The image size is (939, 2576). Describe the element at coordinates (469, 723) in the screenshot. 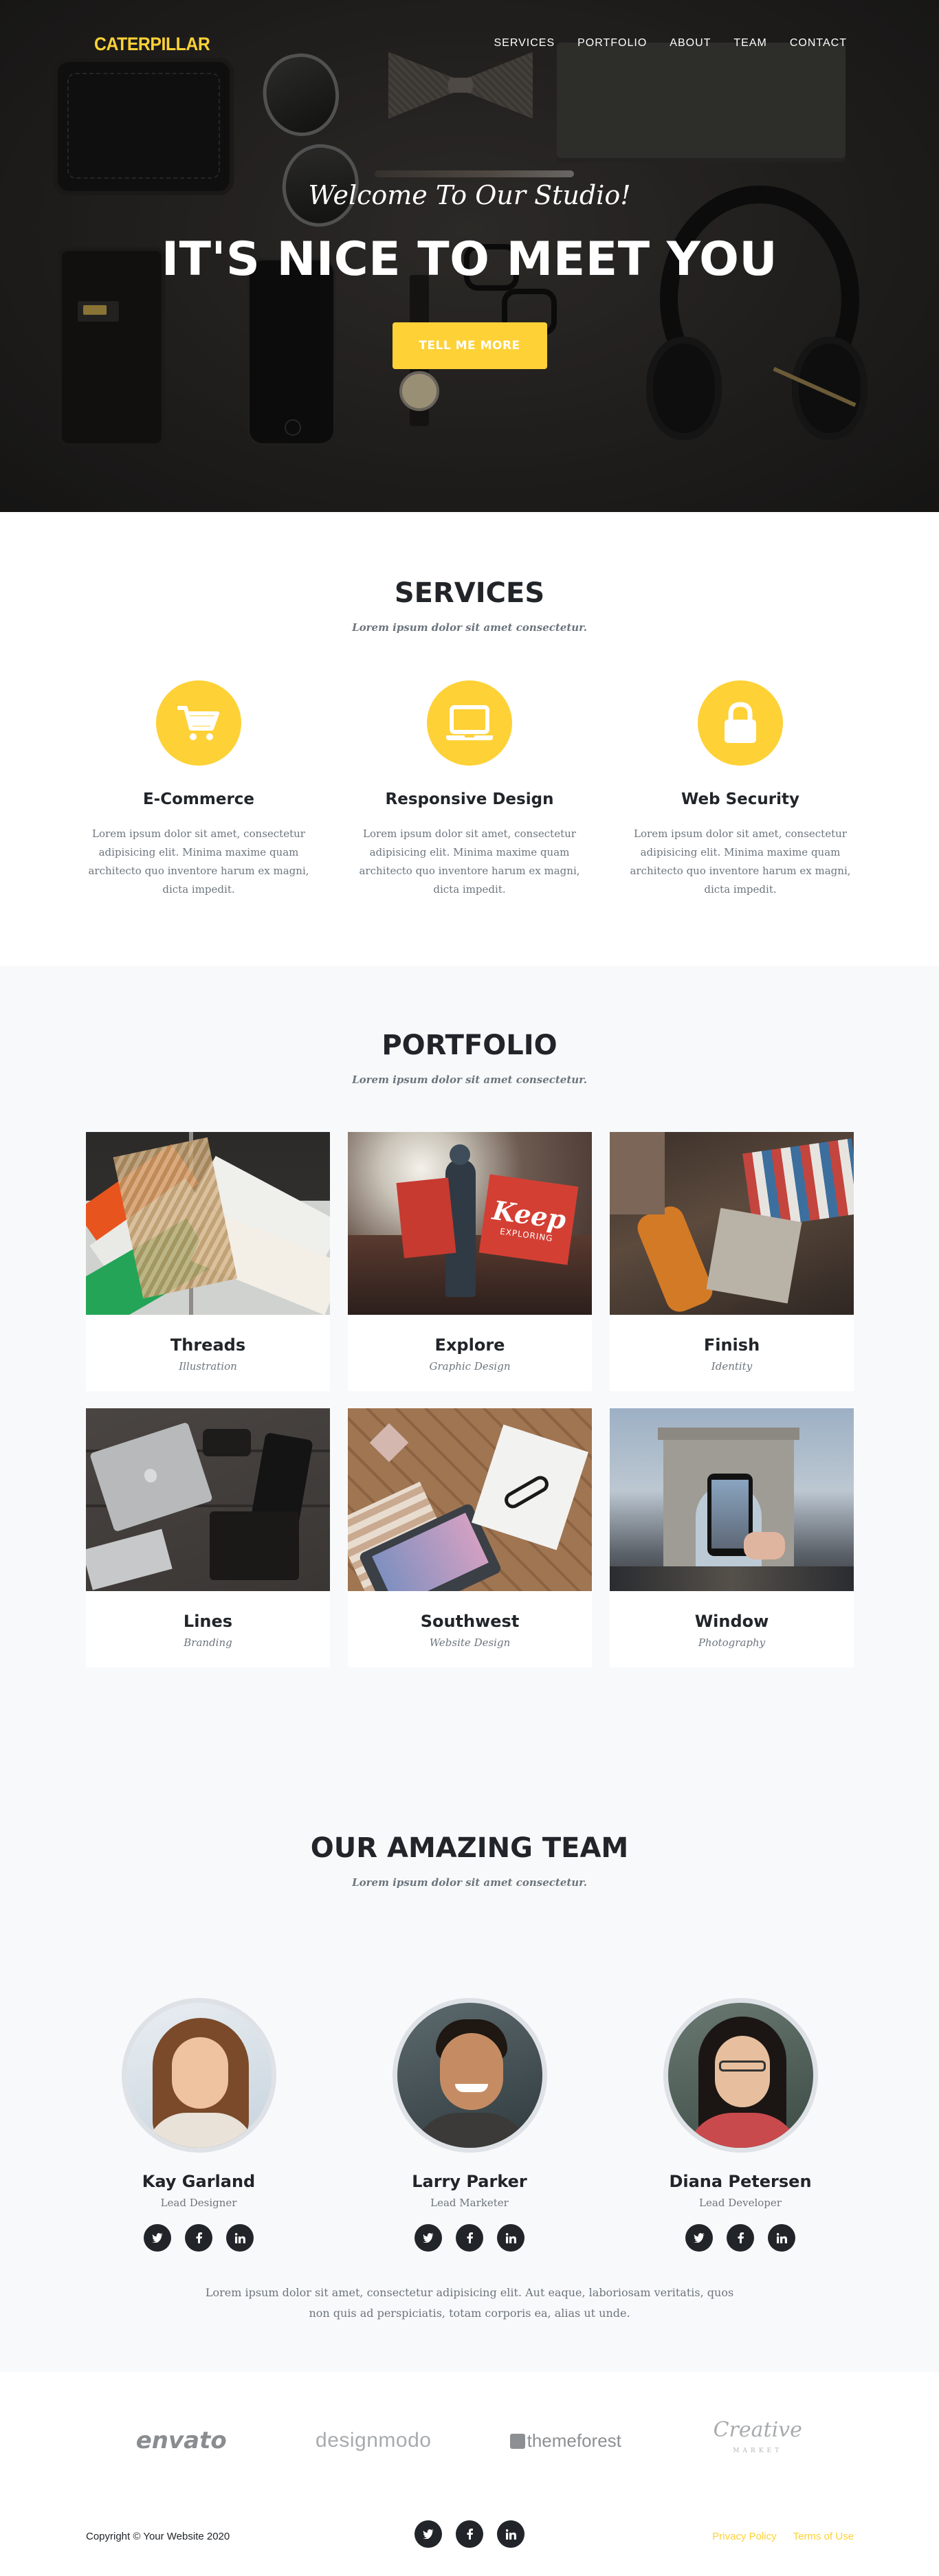

I see `laptop-icon` at that location.